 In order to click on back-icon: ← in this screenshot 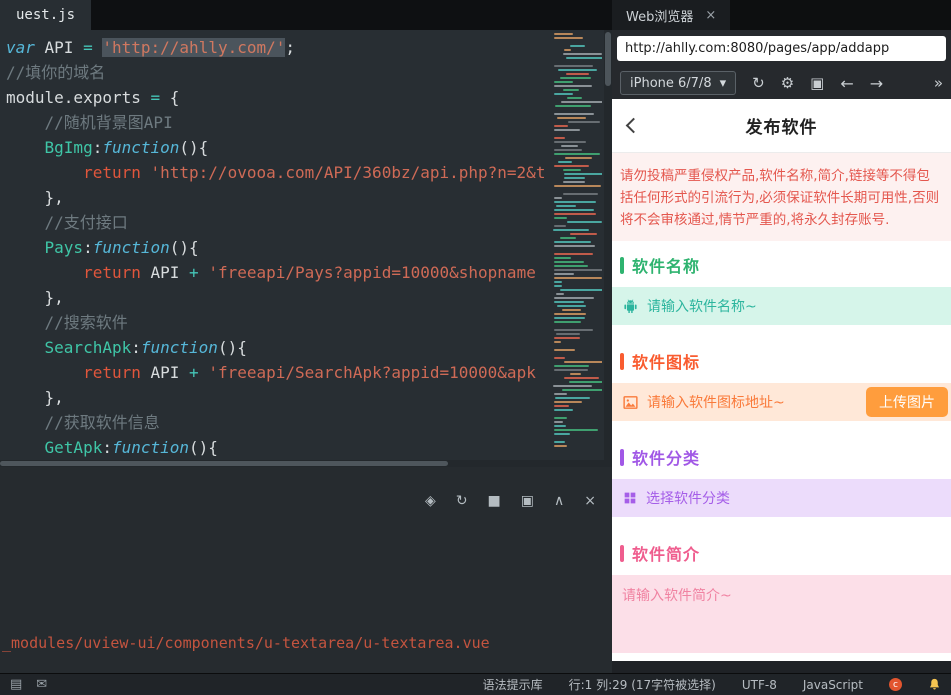, I will do `click(846, 83)`.